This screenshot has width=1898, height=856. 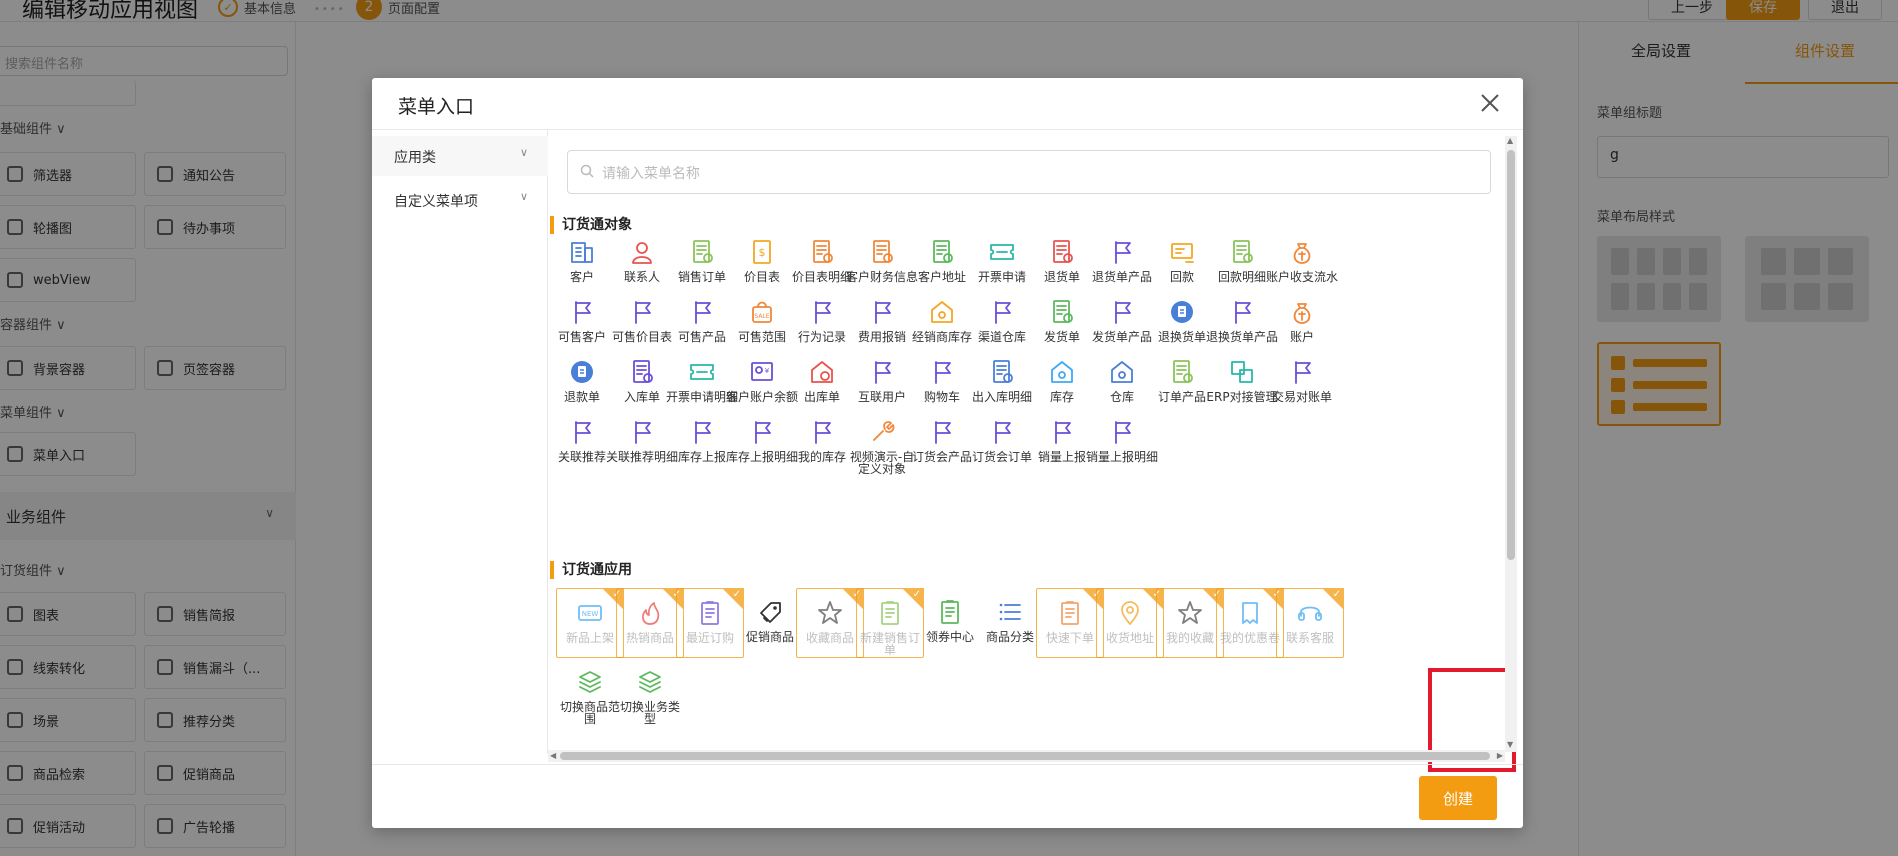 What do you see at coordinates (591, 225) in the screenshot?
I see `section-order-objects: 订货通对象` at bounding box center [591, 225].